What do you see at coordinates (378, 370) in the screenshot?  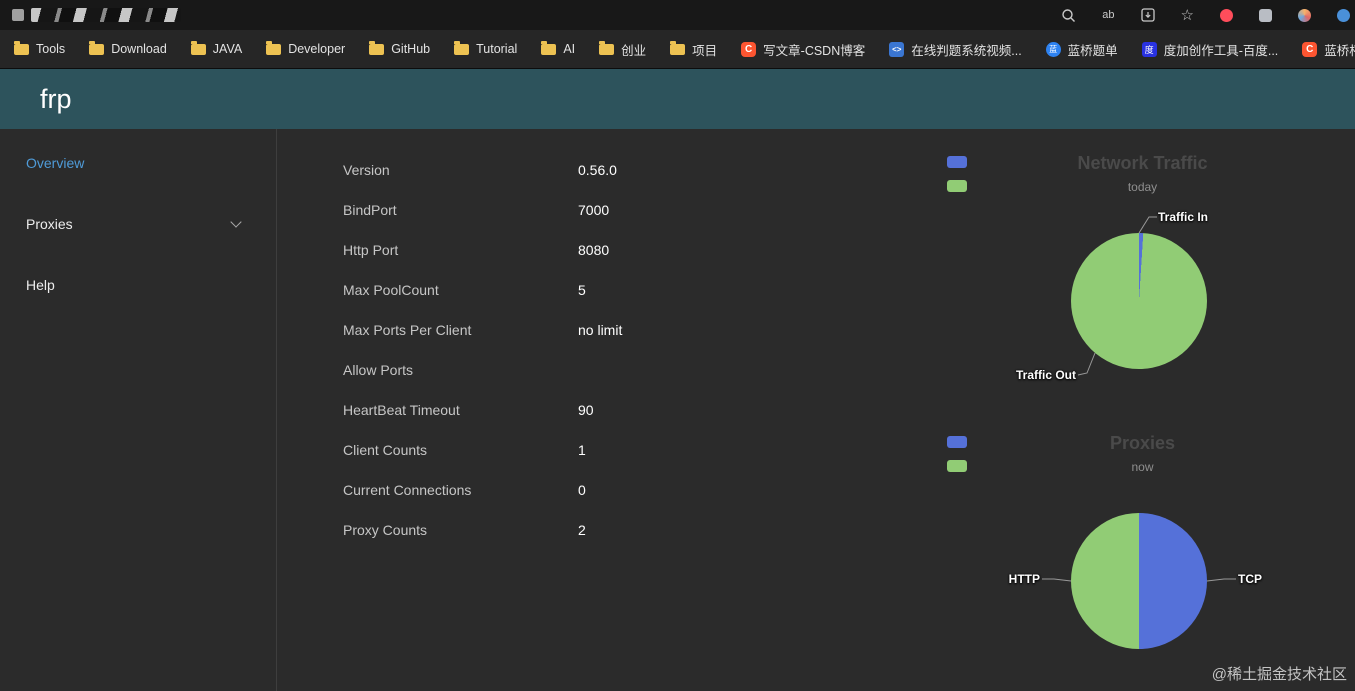 I see `row-label: Allow Ports` at bounding box center [378, 370].